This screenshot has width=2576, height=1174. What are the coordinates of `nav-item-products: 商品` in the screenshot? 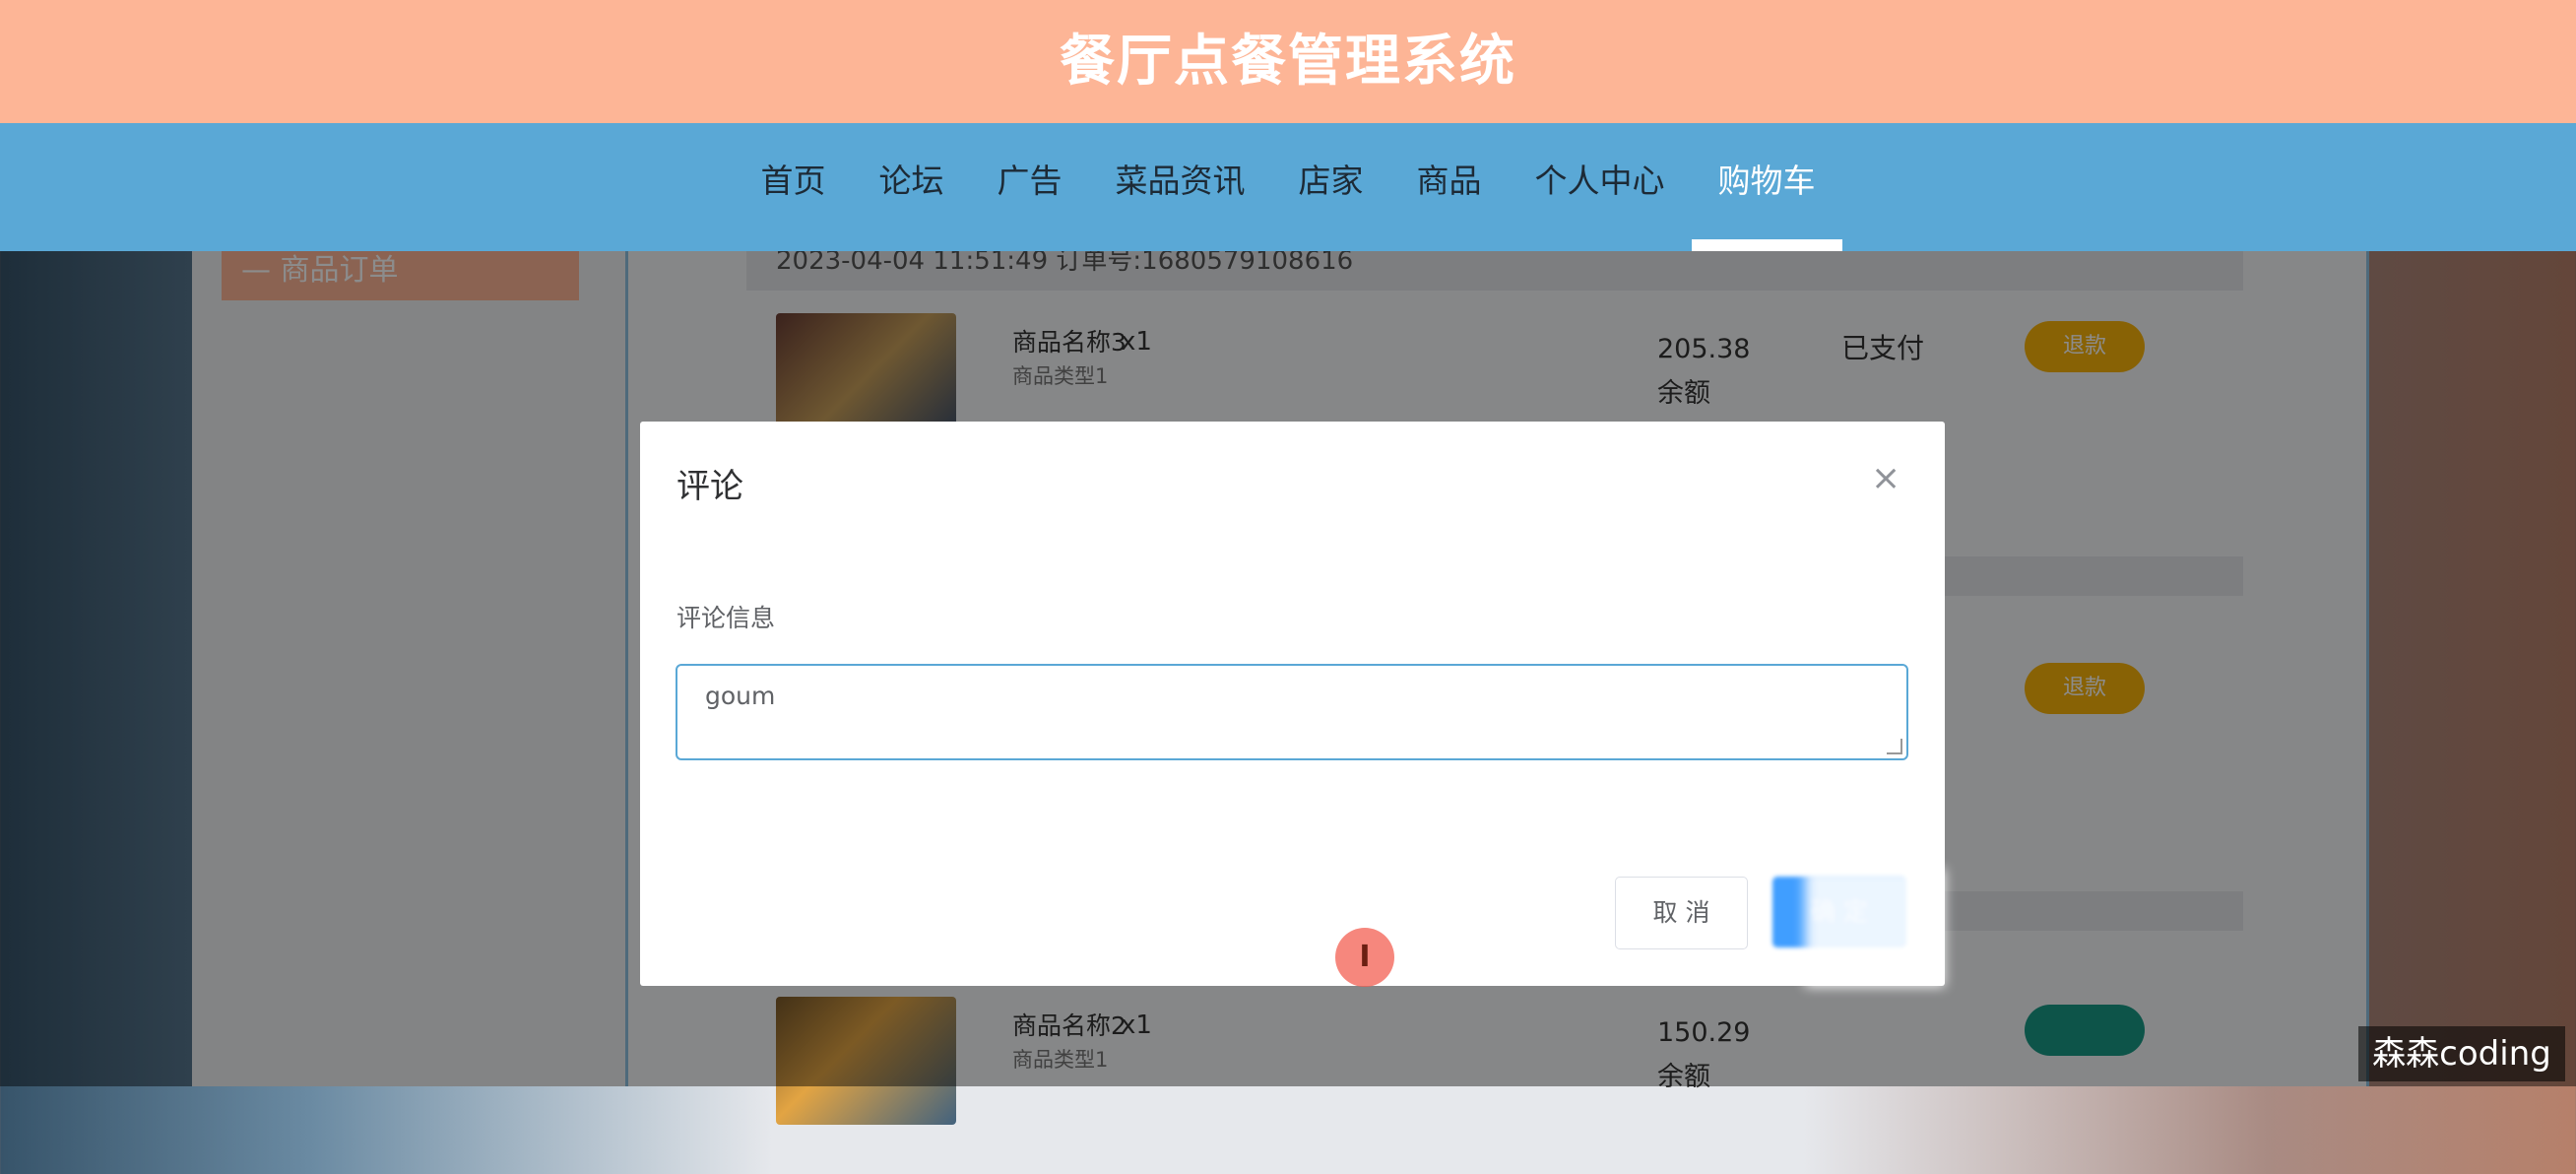 It's located at (1449, 187).